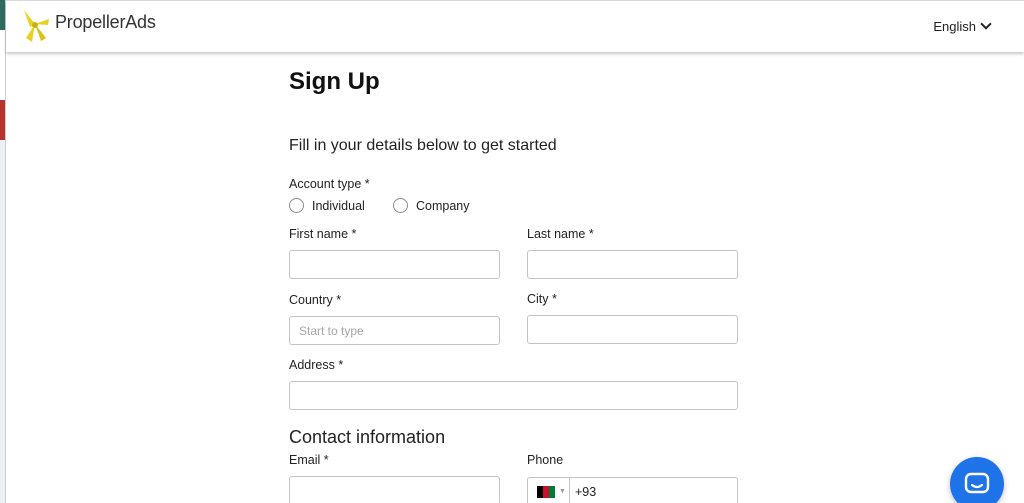  Describe the element at coordinates (3, 251) in the screenshot. I see `background-window-edge` at that location.